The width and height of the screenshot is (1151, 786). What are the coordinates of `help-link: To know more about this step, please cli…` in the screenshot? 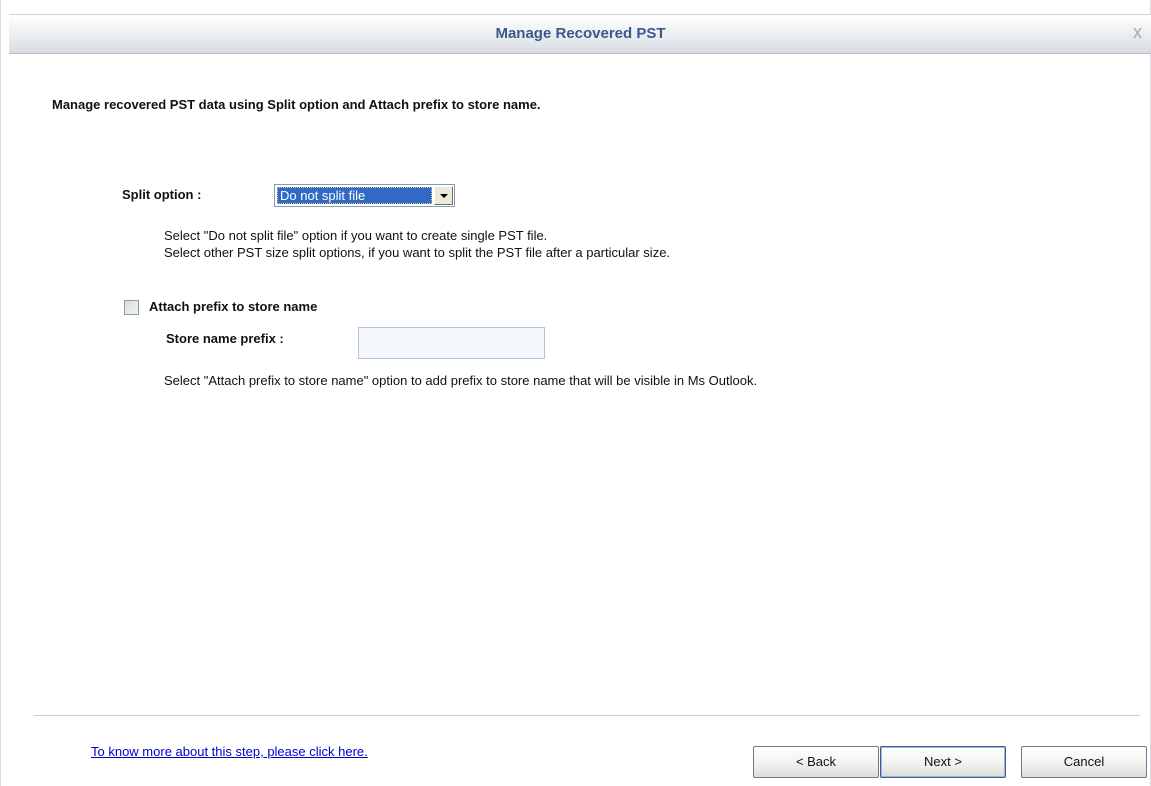 It's located at (229, 751).